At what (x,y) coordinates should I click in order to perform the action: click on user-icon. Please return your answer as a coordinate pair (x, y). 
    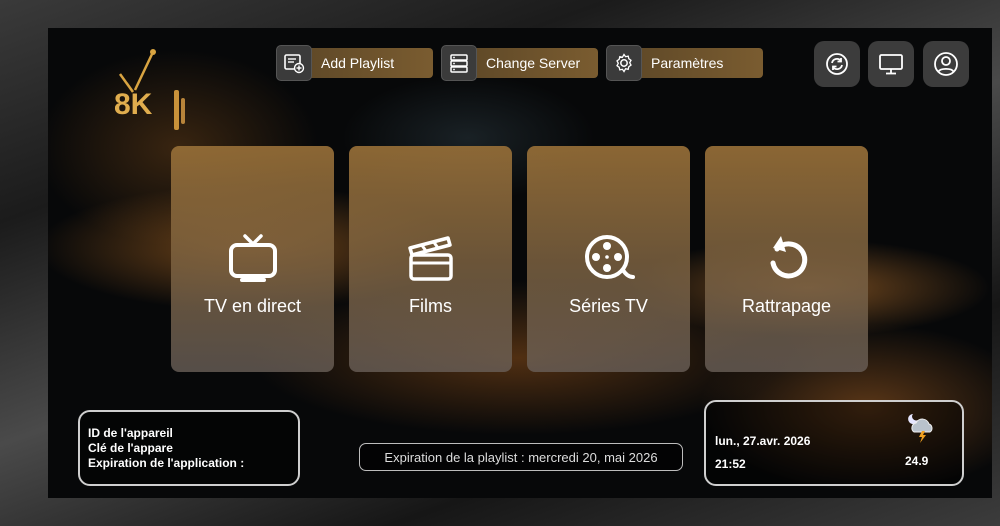
    Looking at the image, I should click on (946, 64).